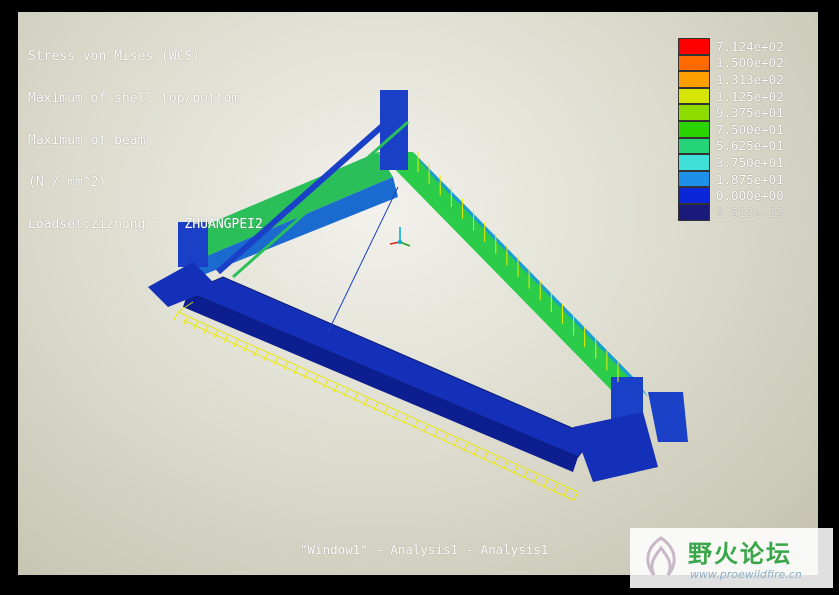 This screenshot has height=595, width=839. I want to click on legend-label: 1.875e+01, so click(750, 179).